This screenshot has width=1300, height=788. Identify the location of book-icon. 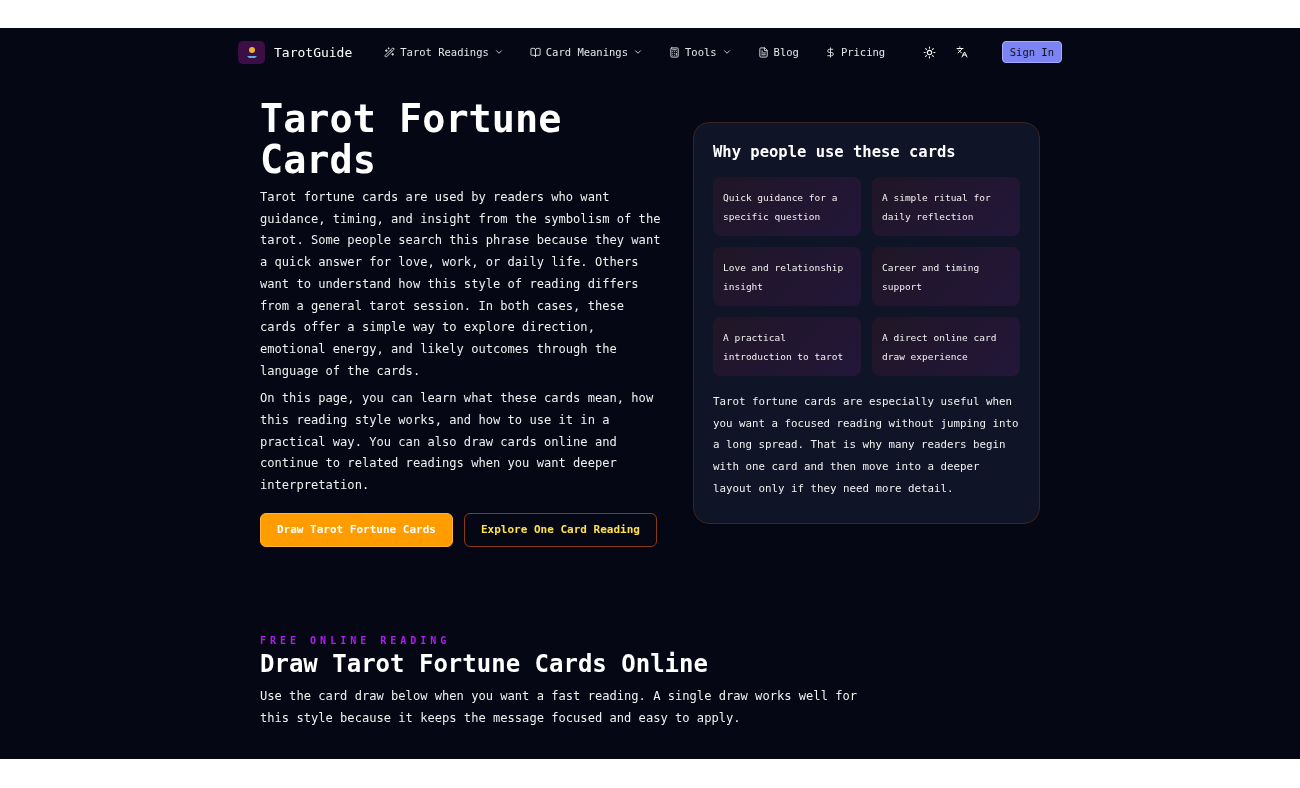
(535, 52).